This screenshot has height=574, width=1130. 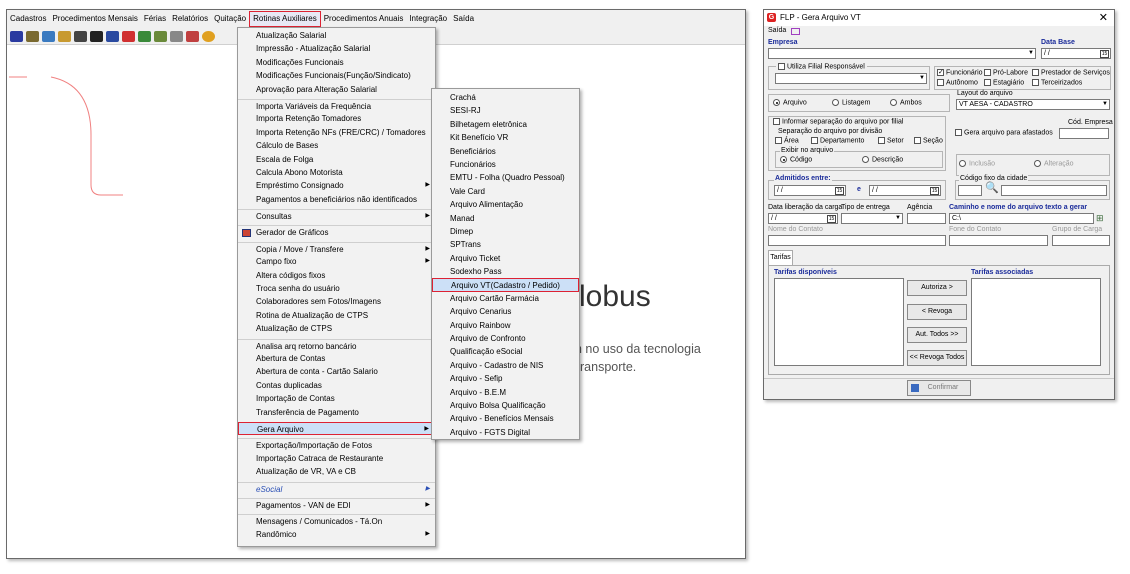 I want to click on alteracao-radio: Alteração, so click(x=1054, y=163).